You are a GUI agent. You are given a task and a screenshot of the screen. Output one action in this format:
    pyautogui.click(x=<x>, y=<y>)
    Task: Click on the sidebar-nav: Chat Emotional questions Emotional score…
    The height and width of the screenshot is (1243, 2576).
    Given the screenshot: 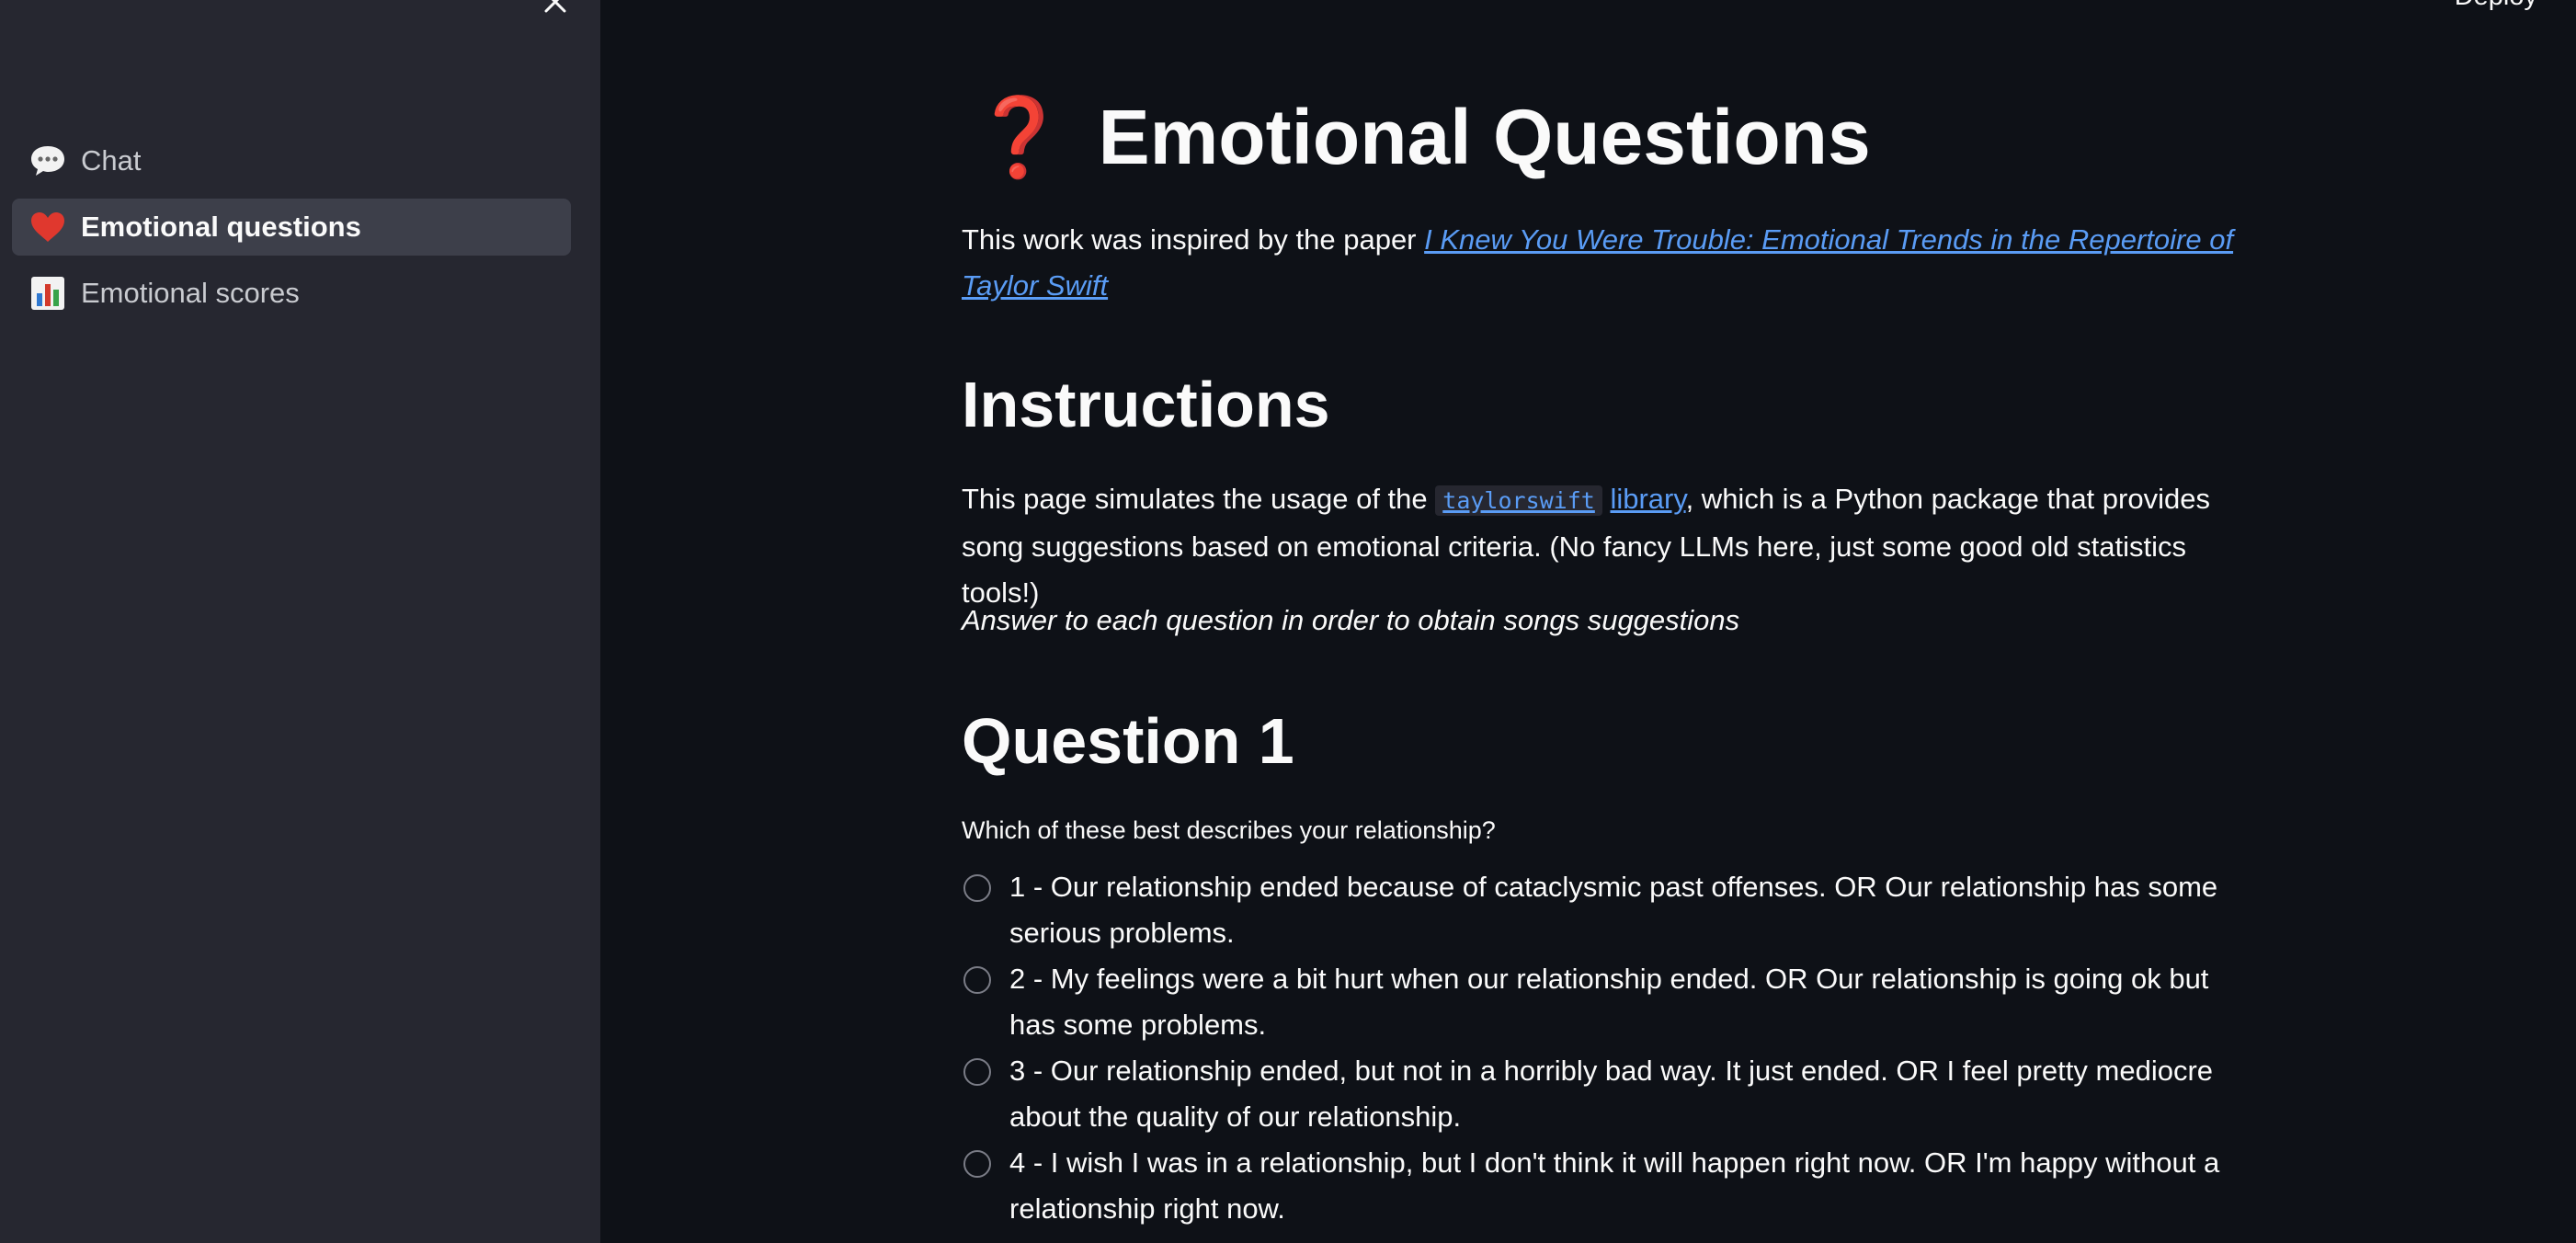 What is the action you would take?
    pyautogui.click(x=291, y=231)
    